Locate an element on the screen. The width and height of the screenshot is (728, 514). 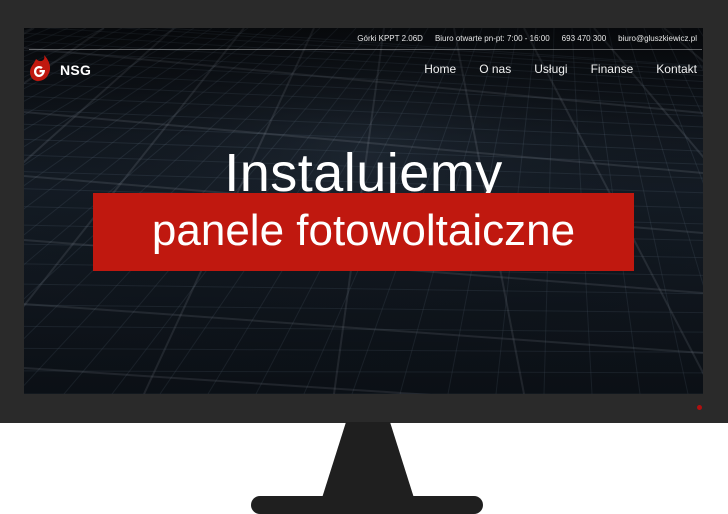
monitor-stand-neck is located at coordinates (368, 460).